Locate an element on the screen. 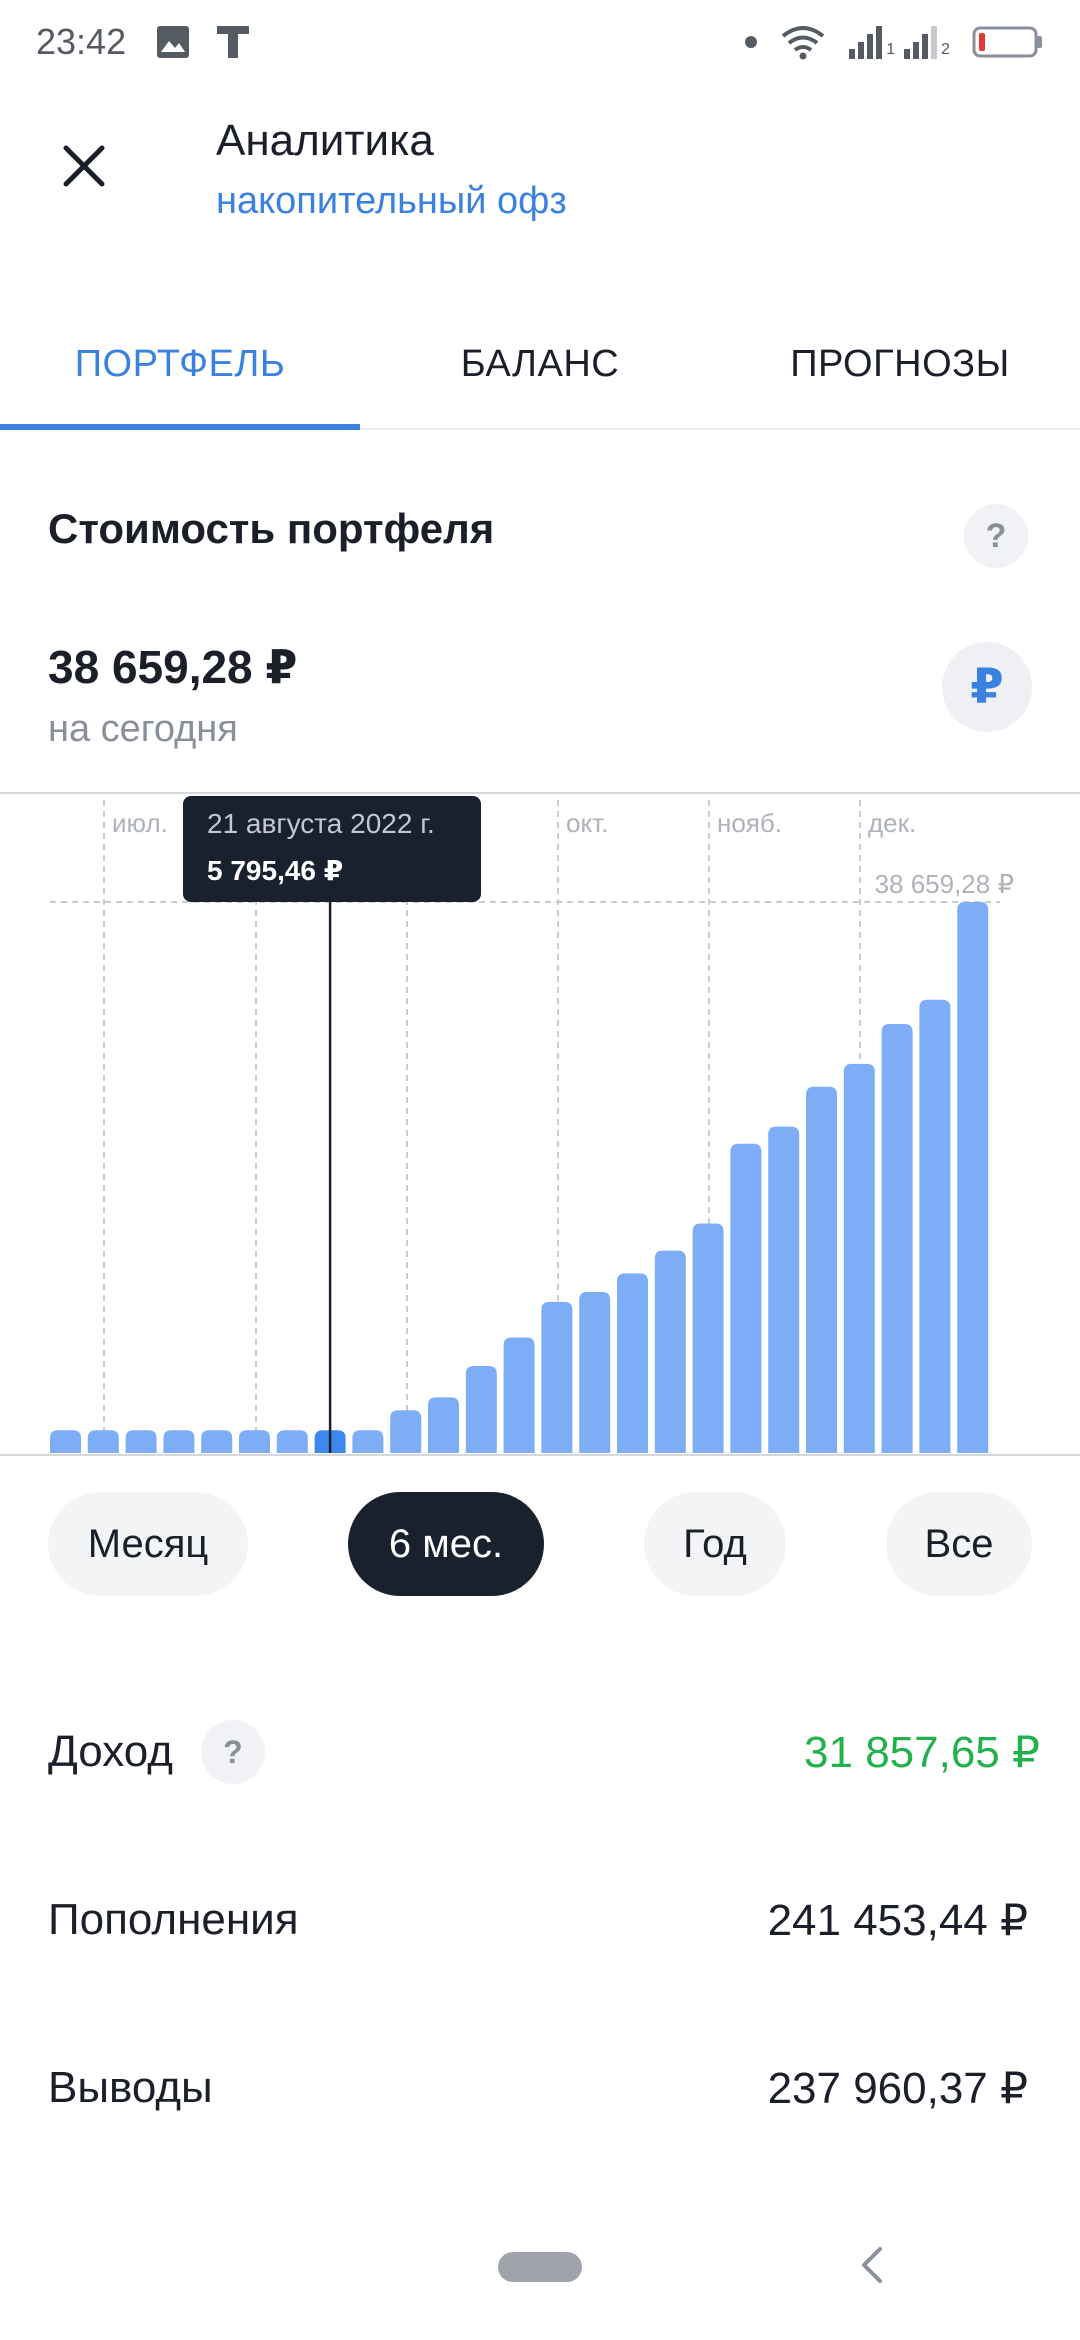 This screenshot has width=1080, height=2340. income-help-button: ? is located at coordinates (232, 1752).